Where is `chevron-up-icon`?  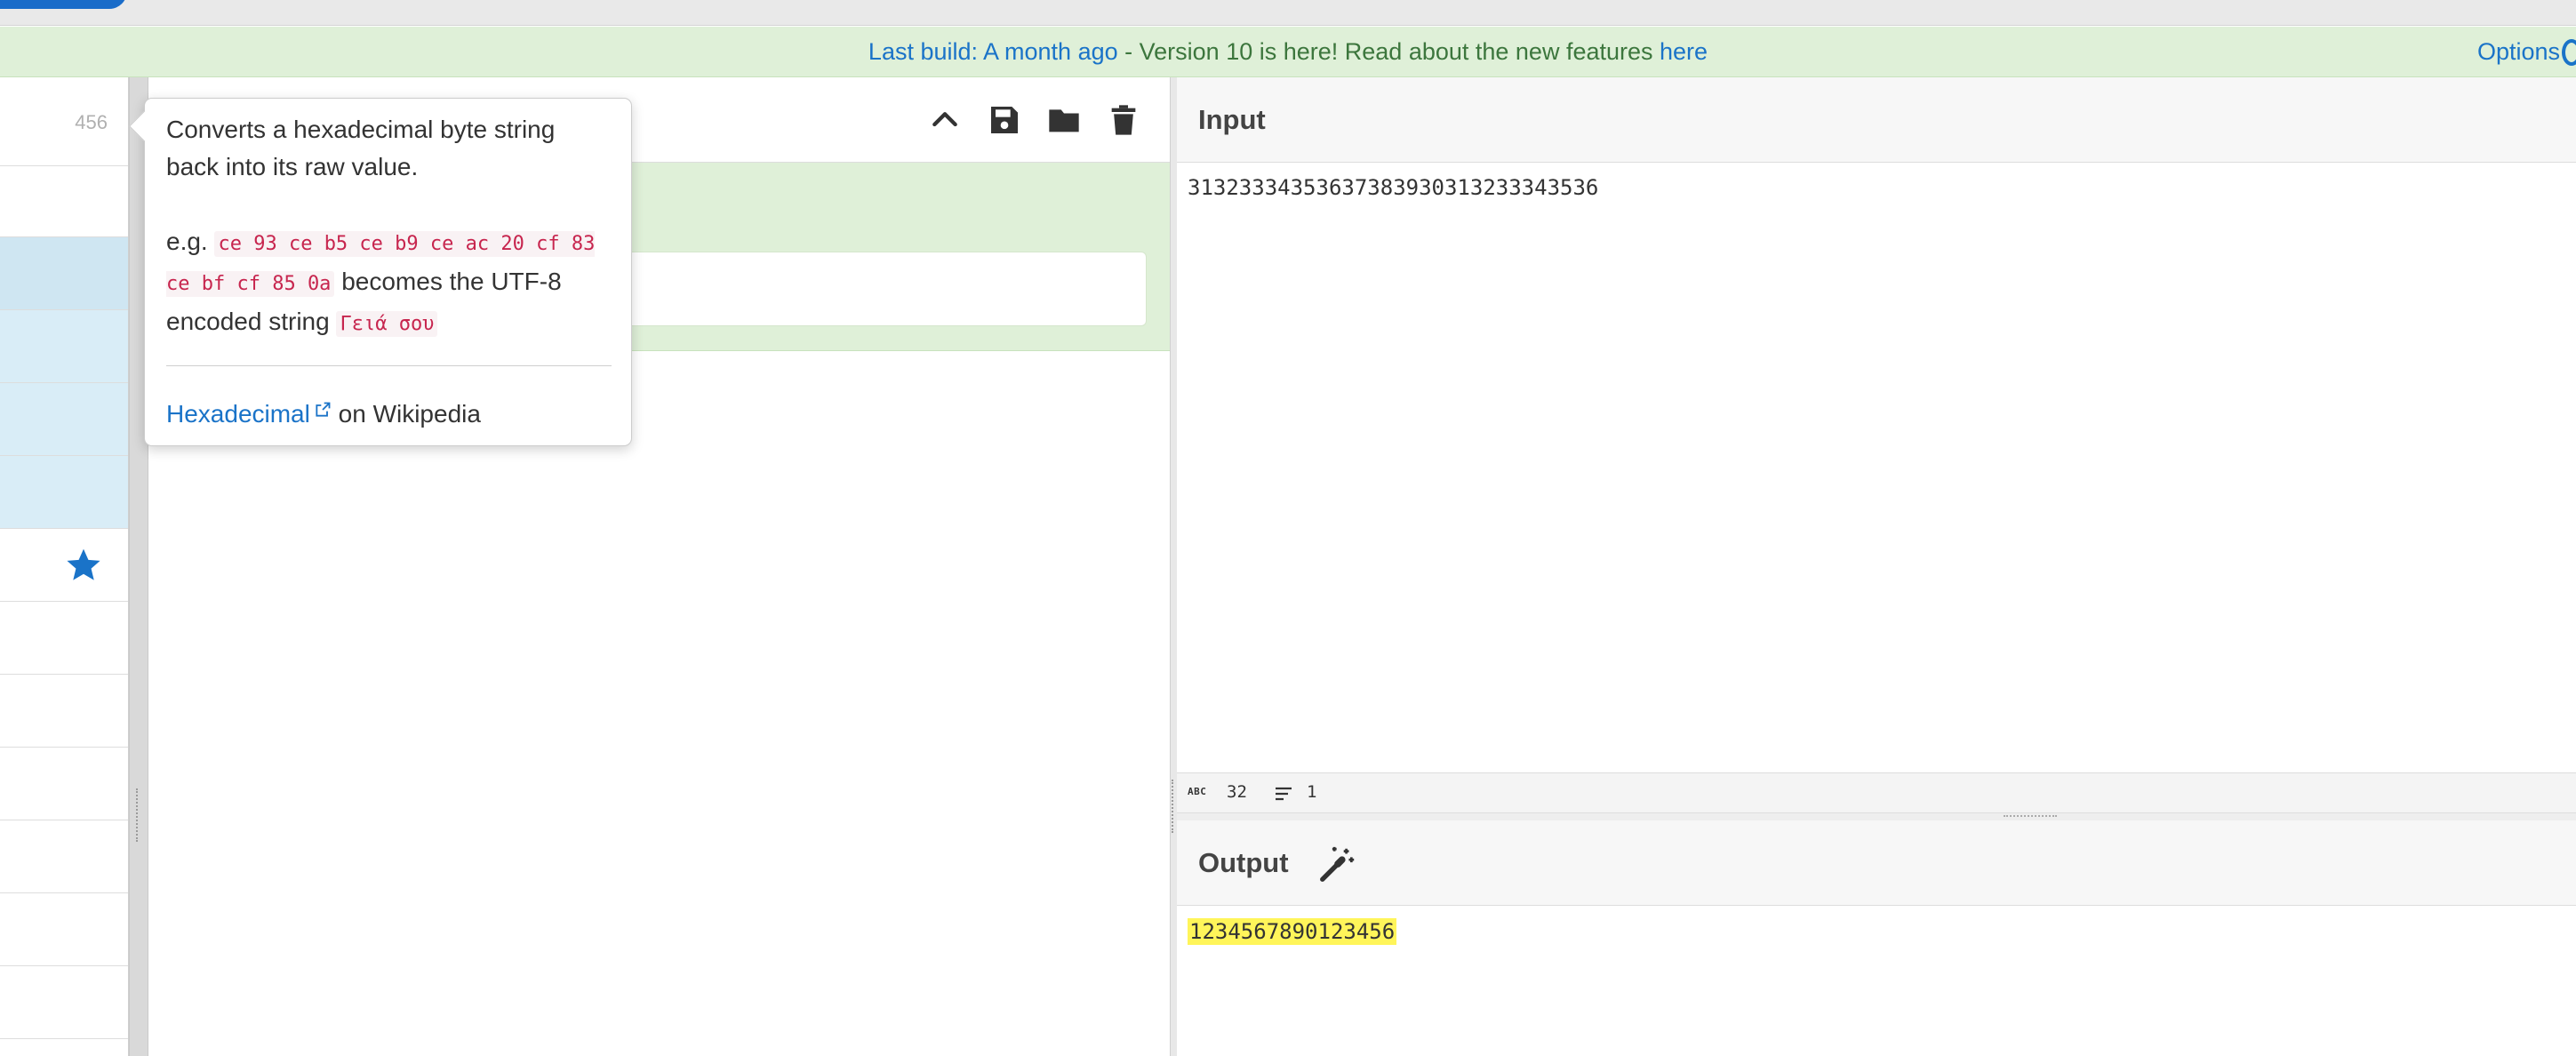 chevron-up-icon is located at coordinates (945, 120).